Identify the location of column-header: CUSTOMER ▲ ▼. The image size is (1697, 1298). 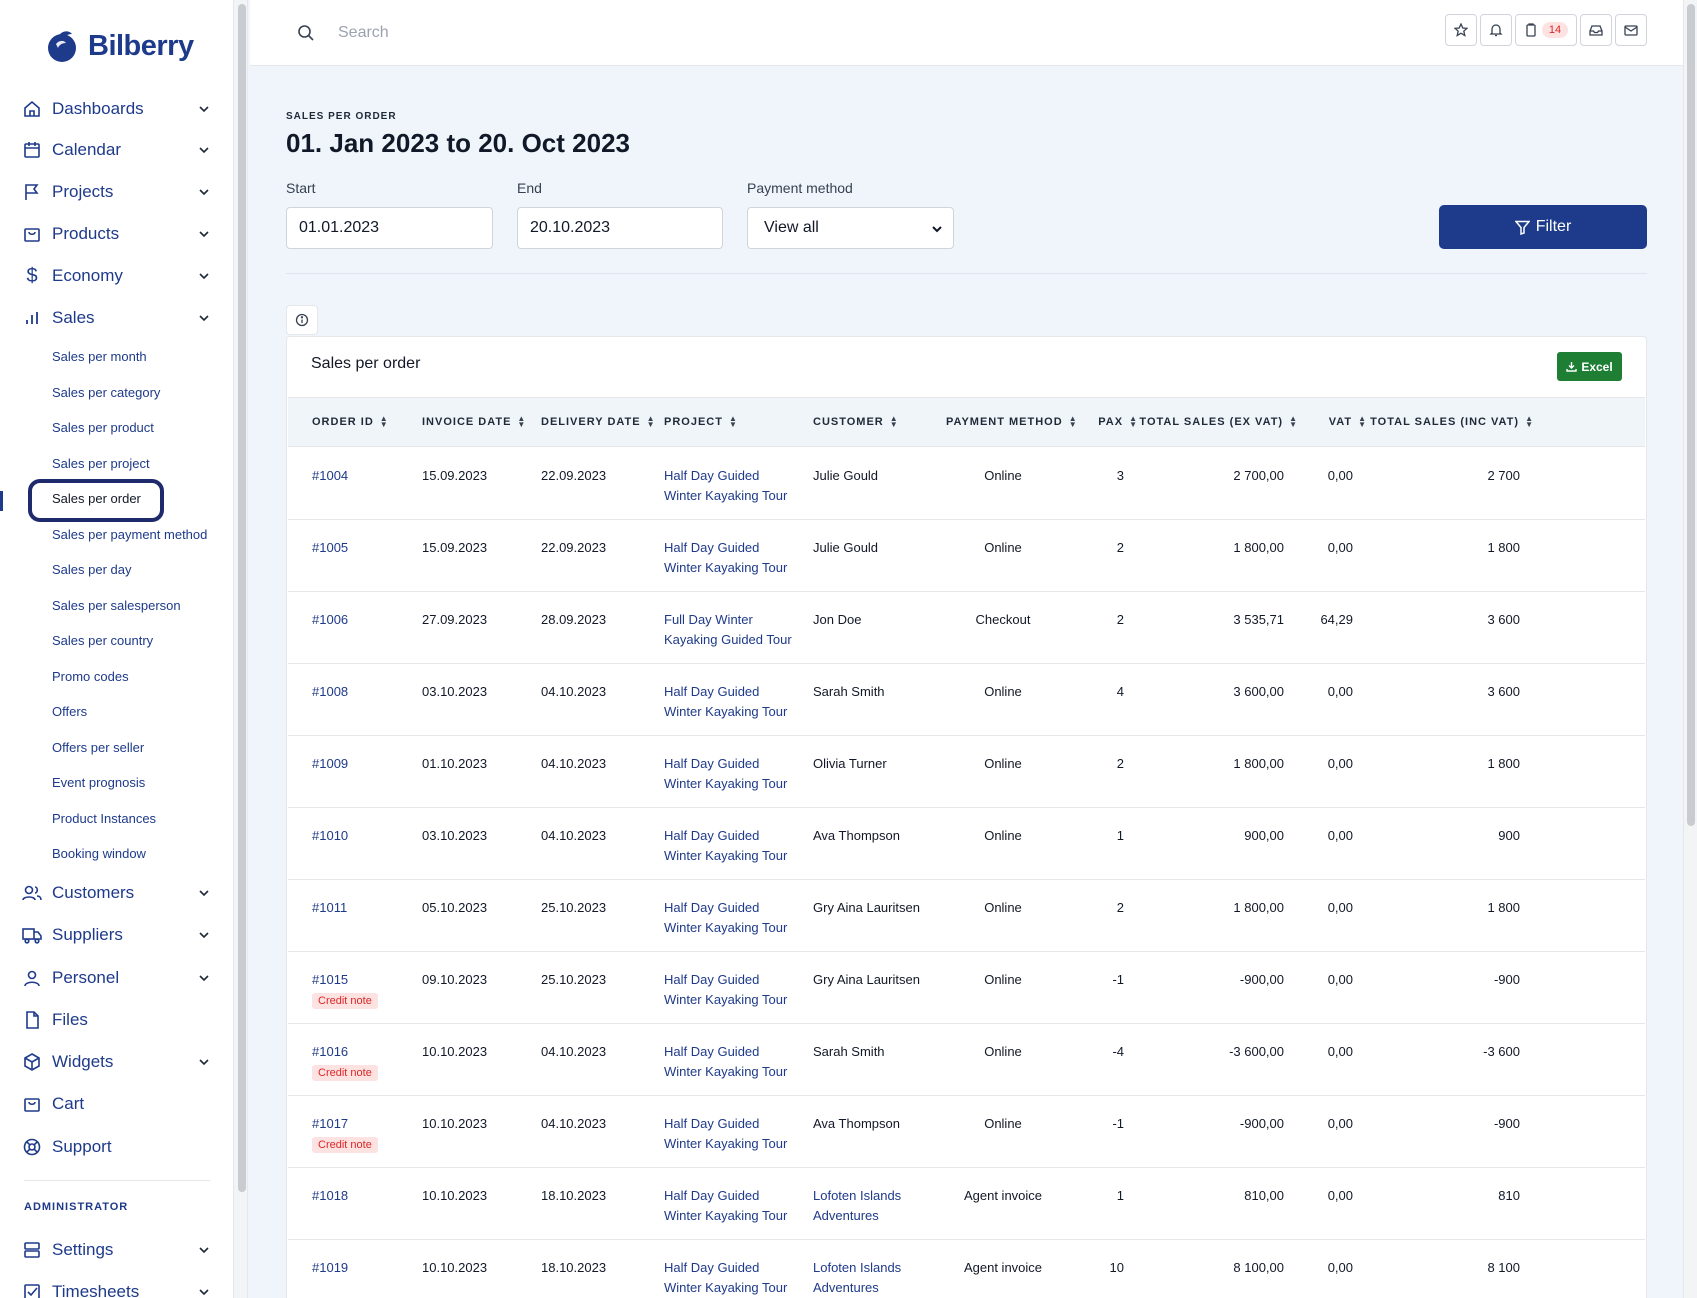
(856, 422).